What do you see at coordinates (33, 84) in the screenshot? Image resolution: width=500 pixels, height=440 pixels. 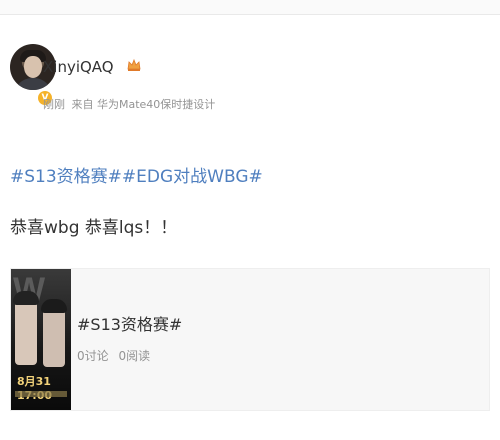 I see `avatar-shoulders` at bounding box center [33, 84].